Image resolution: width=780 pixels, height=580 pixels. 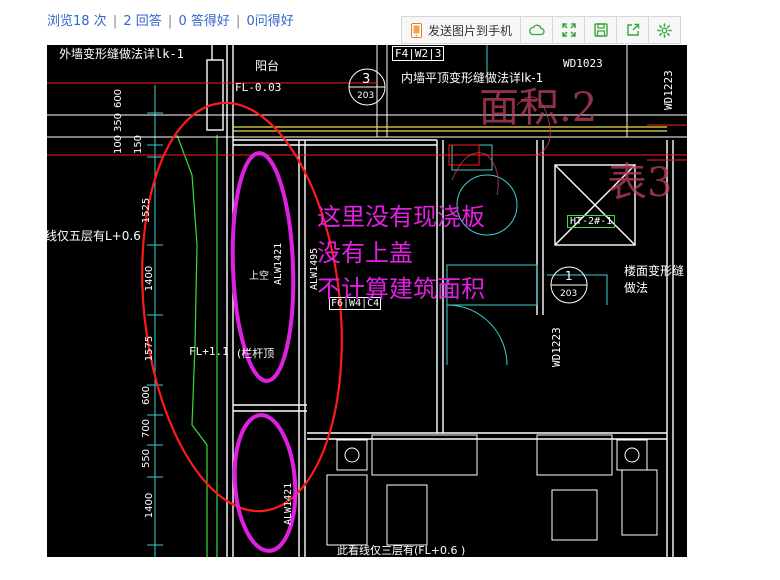 I want to click on dim-1525: 1525, so click(x=147, y=210).